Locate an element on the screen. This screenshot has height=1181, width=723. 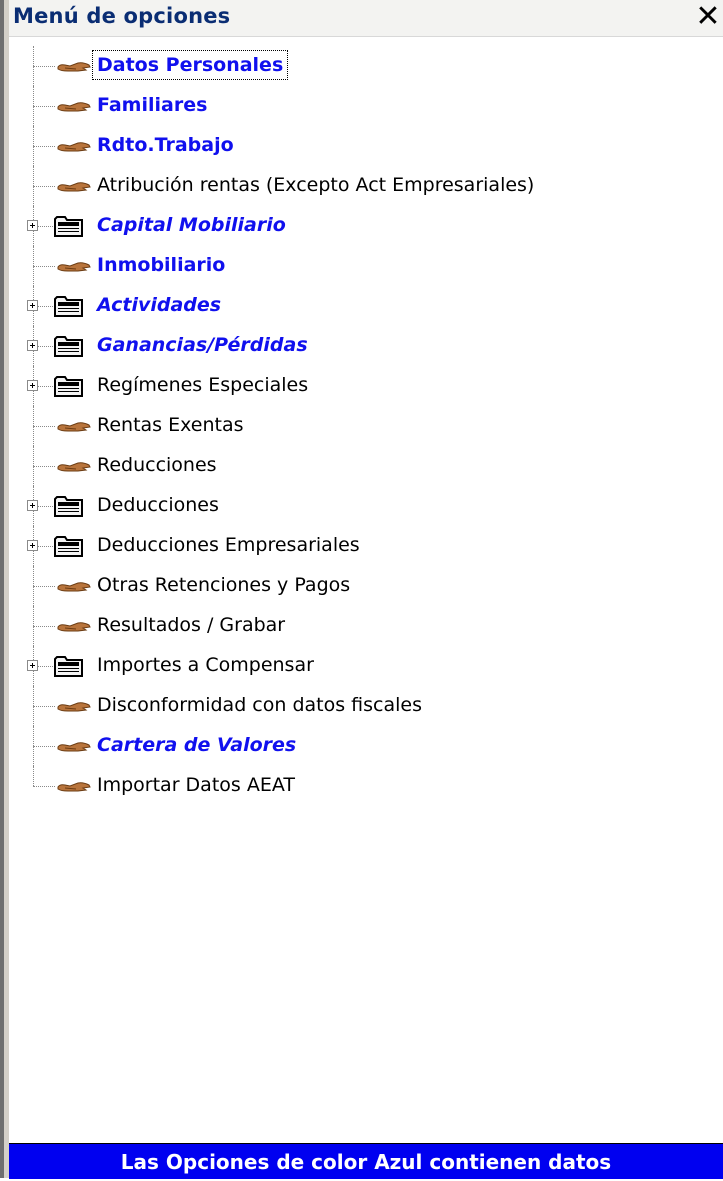
tree-item-18: Importar Datos AEAT is located at coordinates (366, 786).